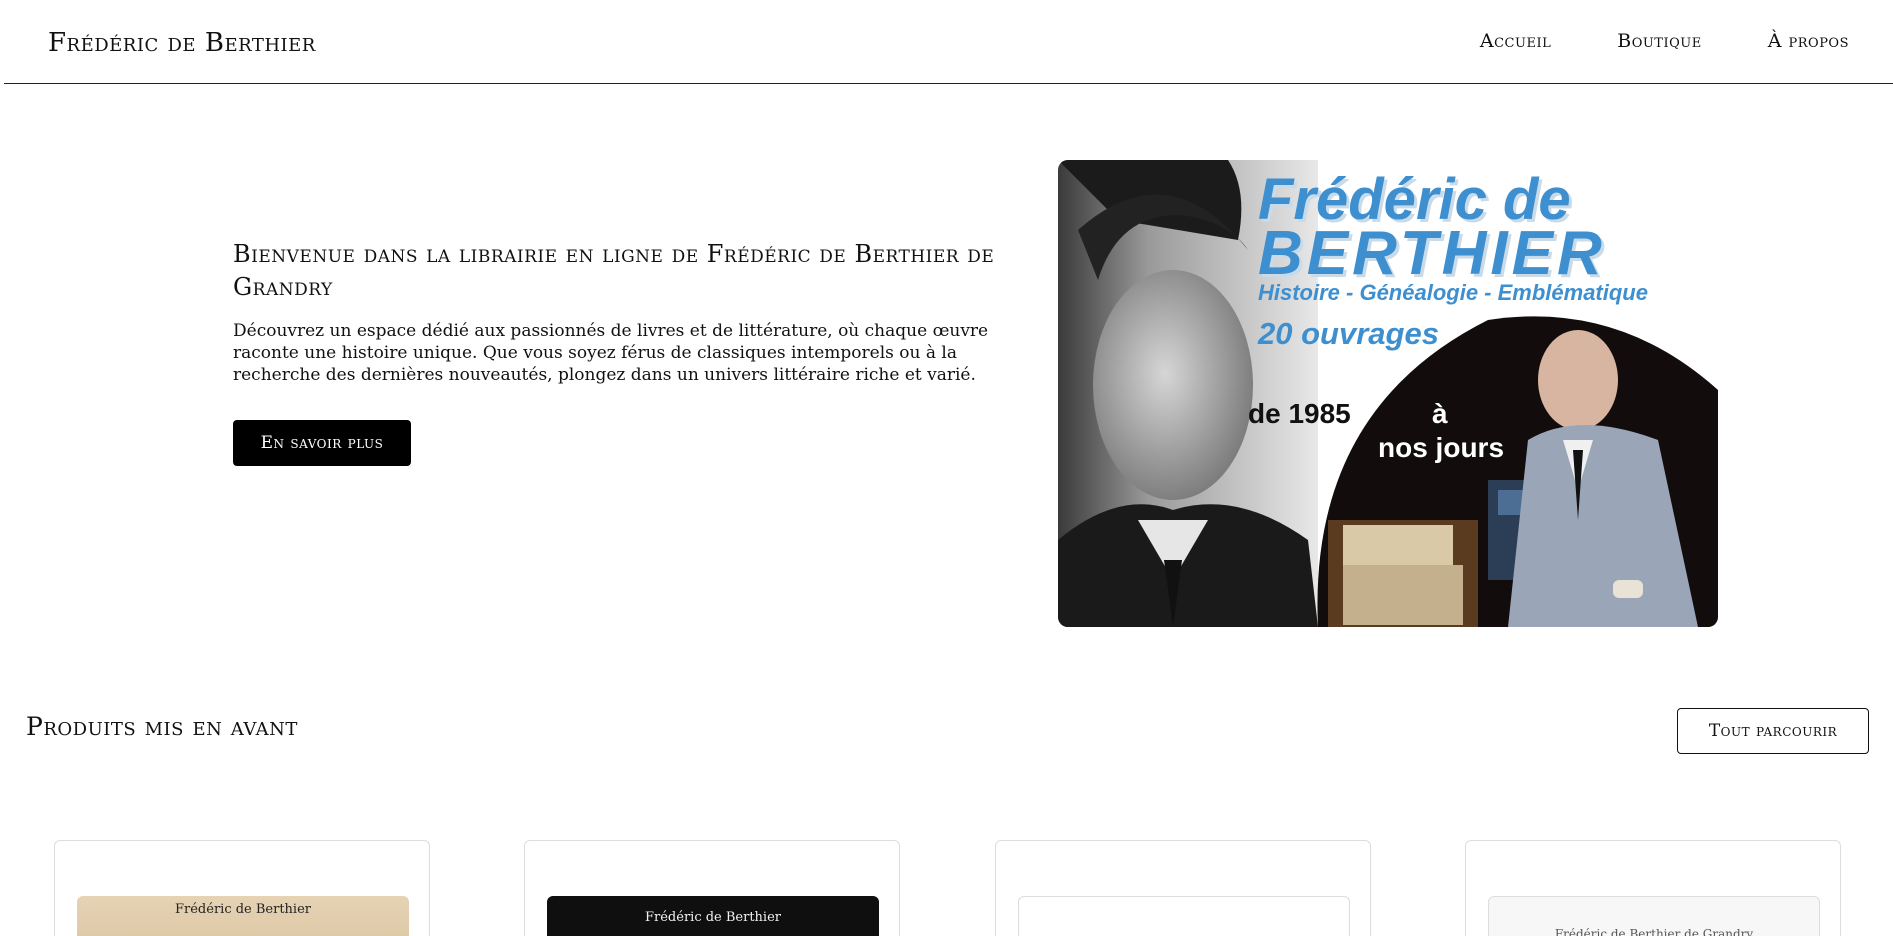  What do you see at coordinates (1441, 447) in the screenshot?
I see `banner-to-line2: nos jours` at bounding box center [1441, 447].